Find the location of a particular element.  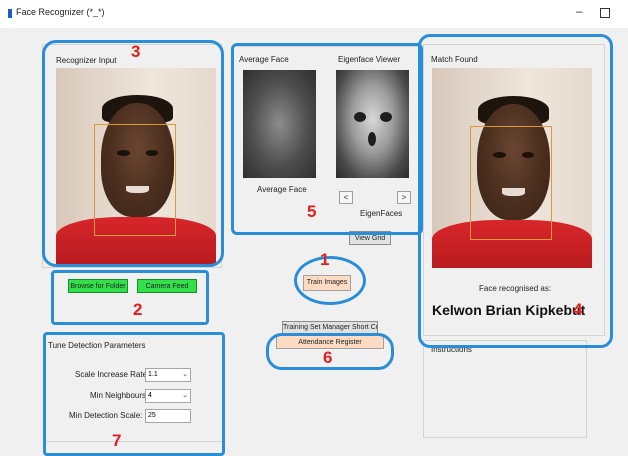

title-bar: Face Recognizer (*_*) – is located at coordinates (314, 14).